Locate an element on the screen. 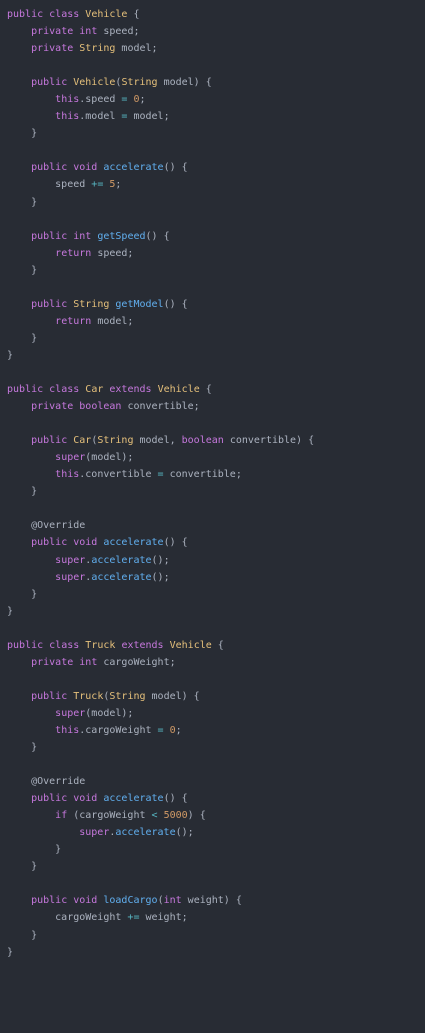  code-line: this.convertible = convertible; is located at coordinates (212, 474).